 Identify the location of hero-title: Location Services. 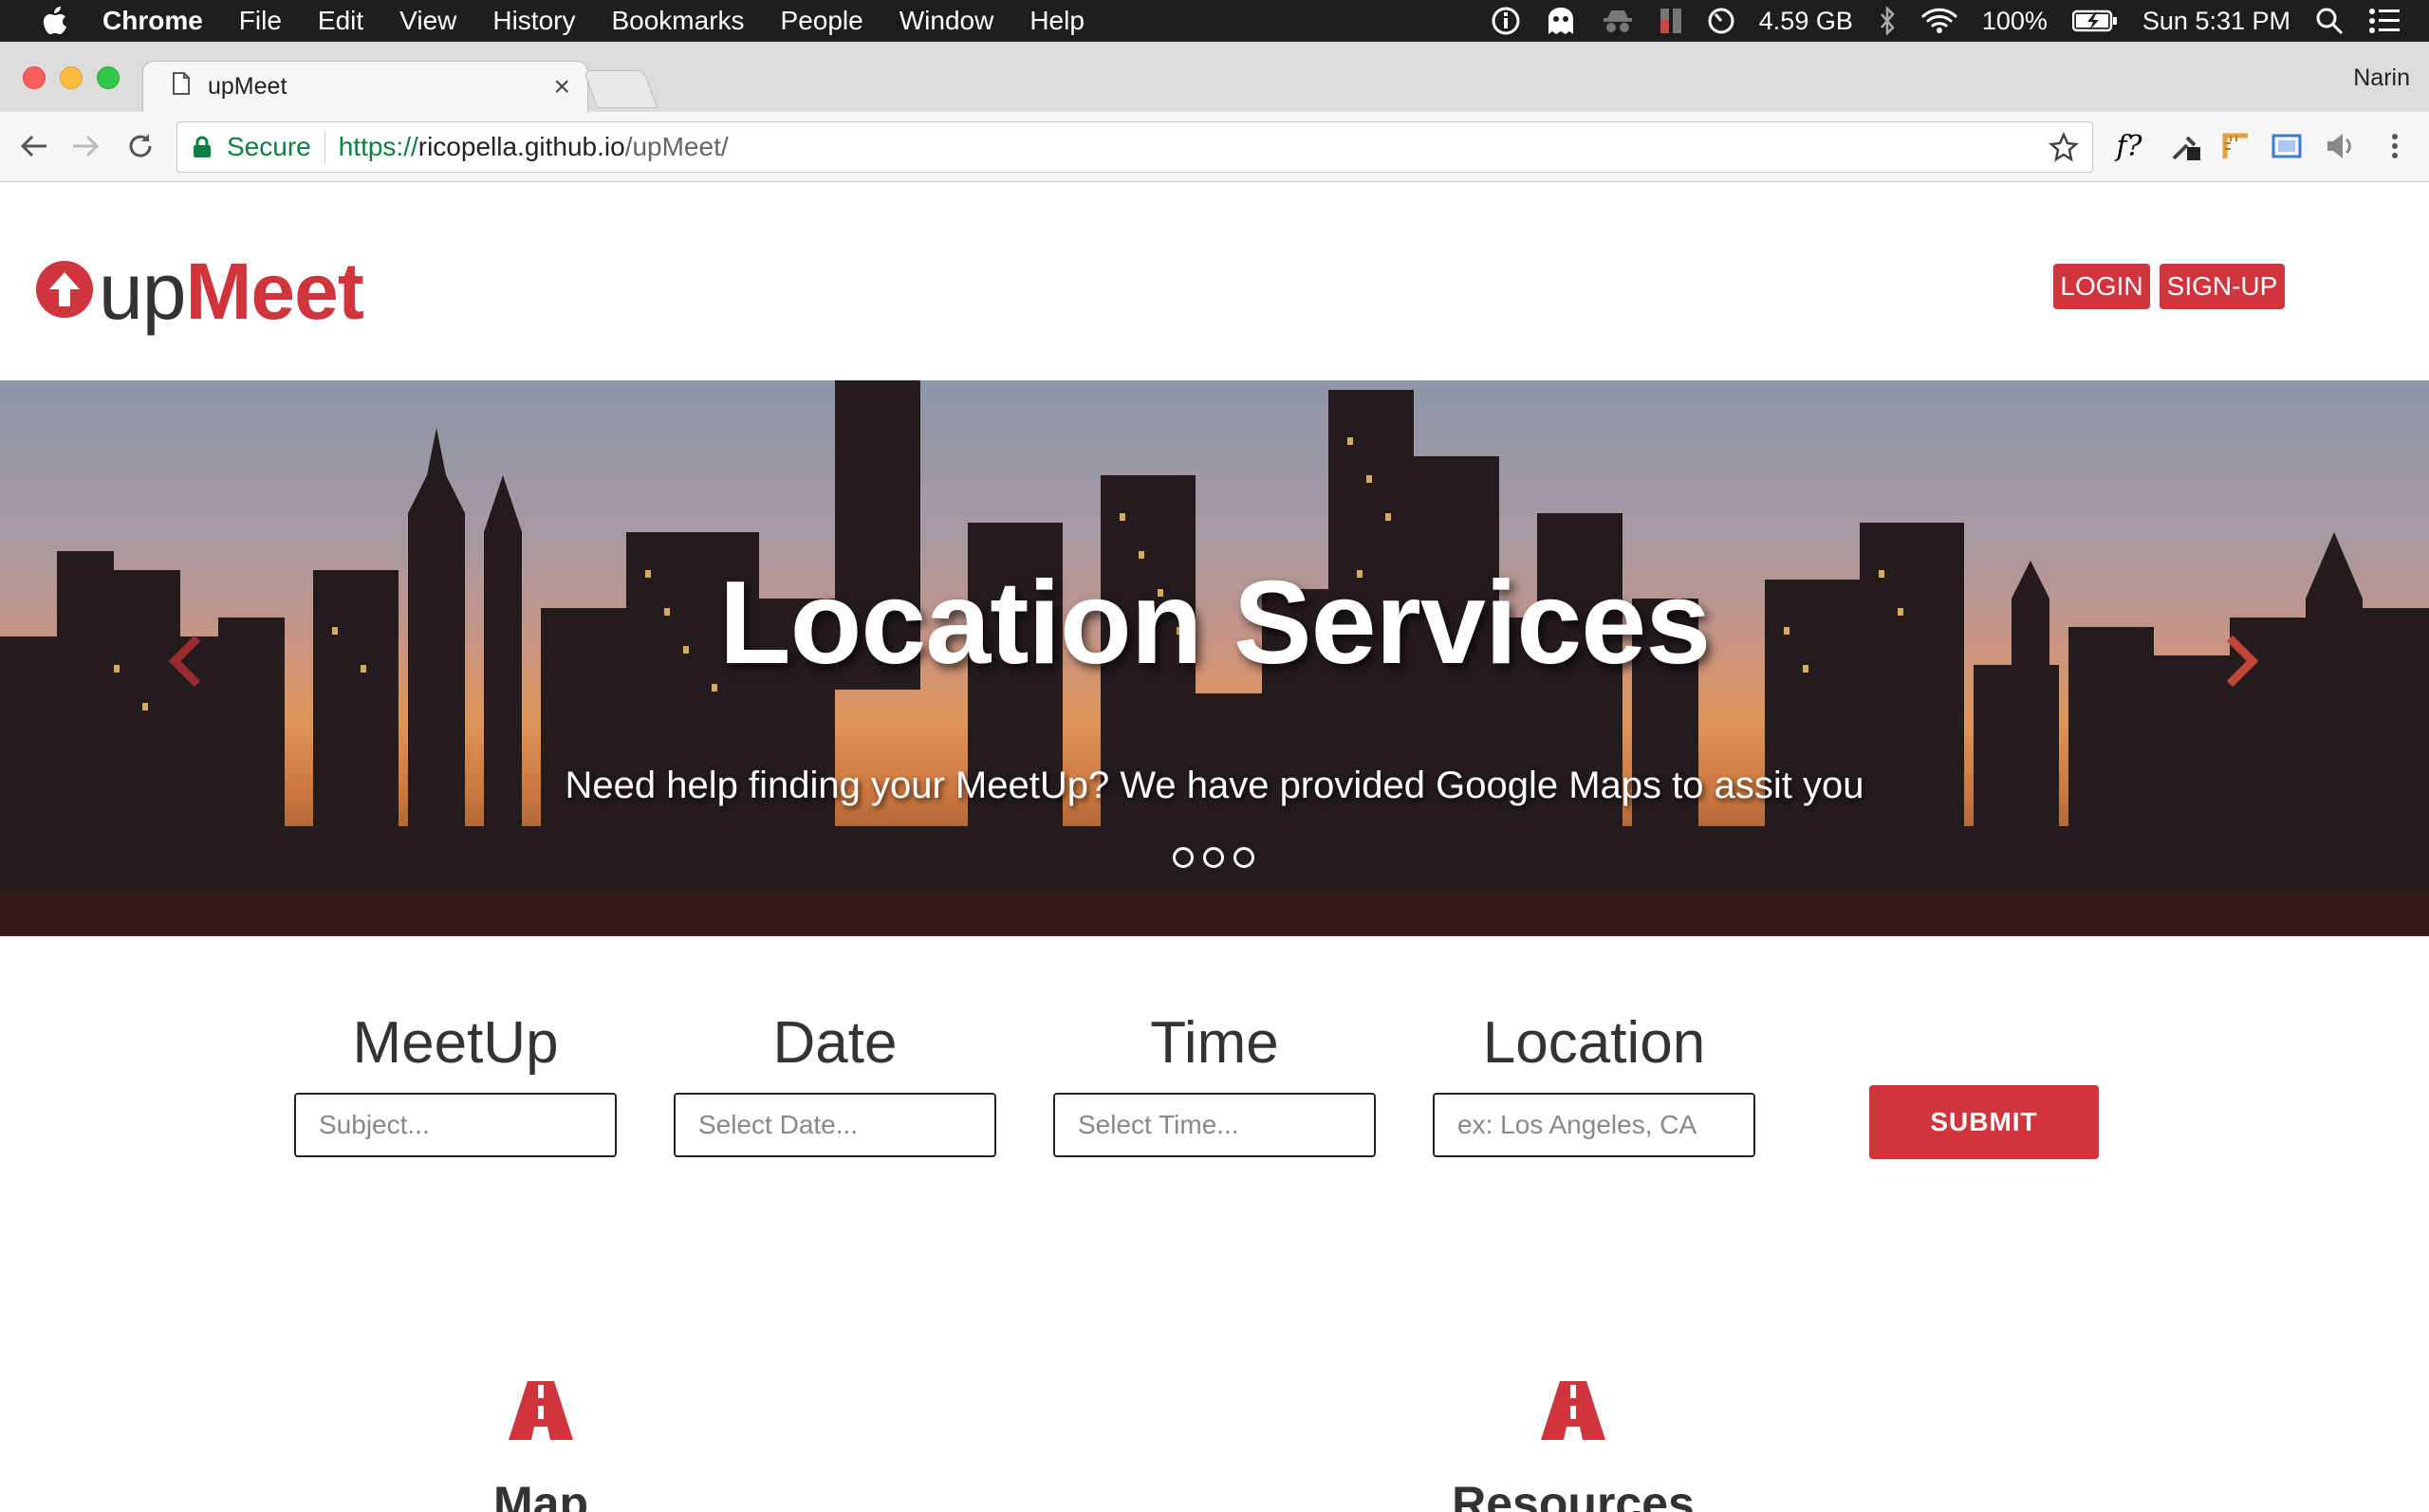
(1214, 623).